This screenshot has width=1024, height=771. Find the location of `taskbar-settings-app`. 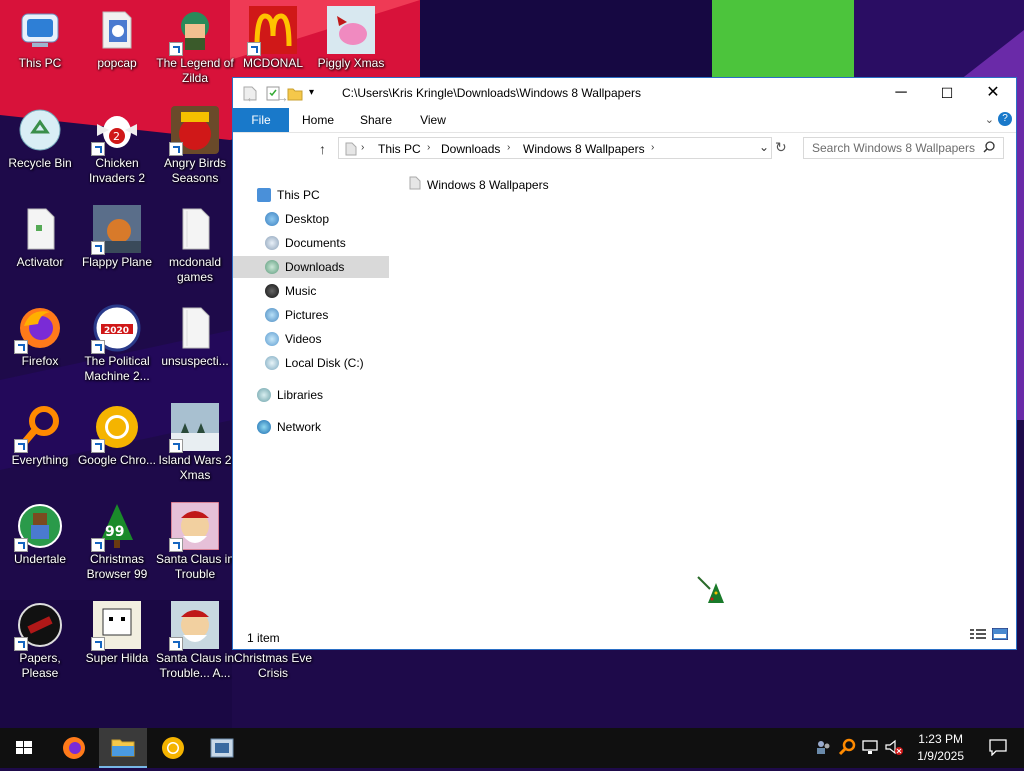

taskbar-settings-app is located at coordinates (222, 748).